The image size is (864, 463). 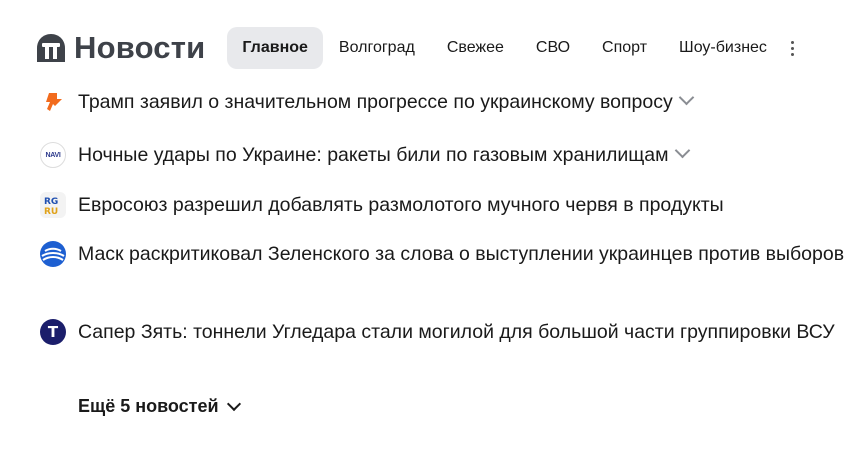 What do you see at coordinates (53, 102) in the screenshot?
I see `ria-novosti-icon` at bounding box center [53, 102].